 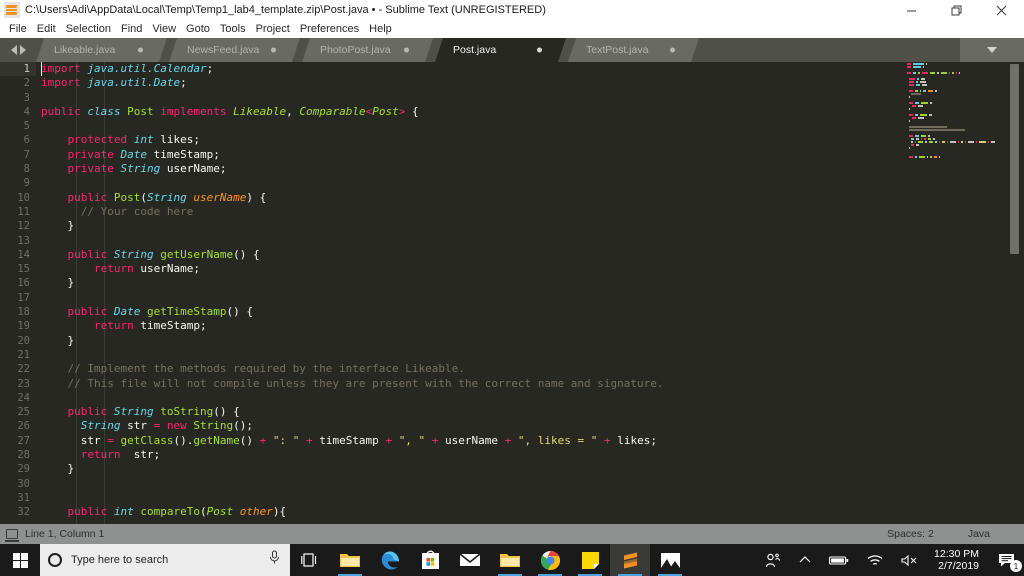 What do you see at coordinates (452, 469) in the screenshot?
I see `code-line: 29 }` at bounding box center [452, 469].